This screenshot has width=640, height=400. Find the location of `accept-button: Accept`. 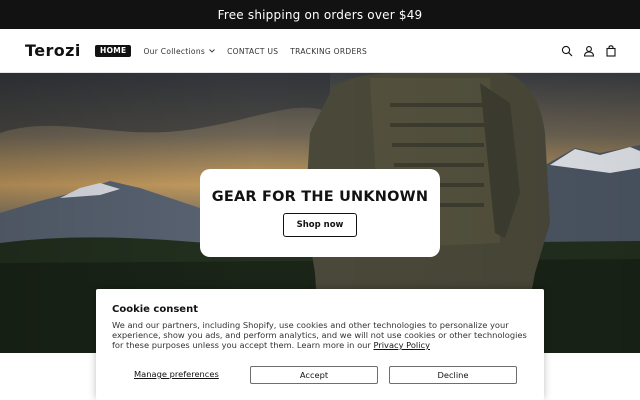

accept-button: Accept is located at coordinates (314, 375).